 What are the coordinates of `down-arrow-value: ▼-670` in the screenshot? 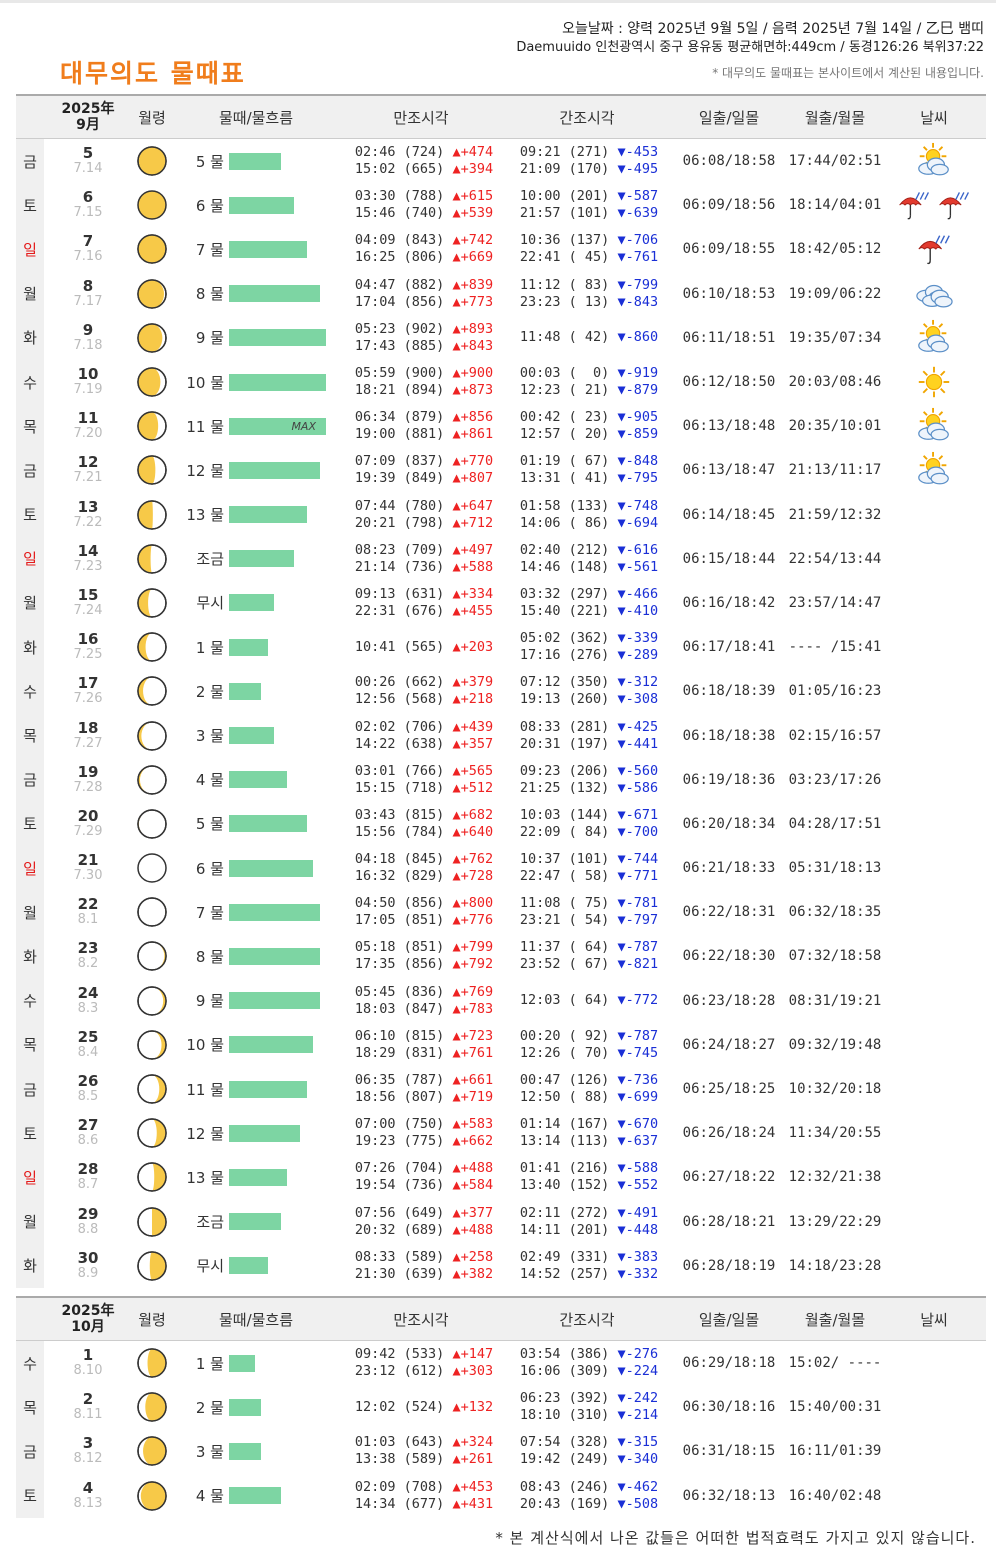 It's located at (638, 1124).